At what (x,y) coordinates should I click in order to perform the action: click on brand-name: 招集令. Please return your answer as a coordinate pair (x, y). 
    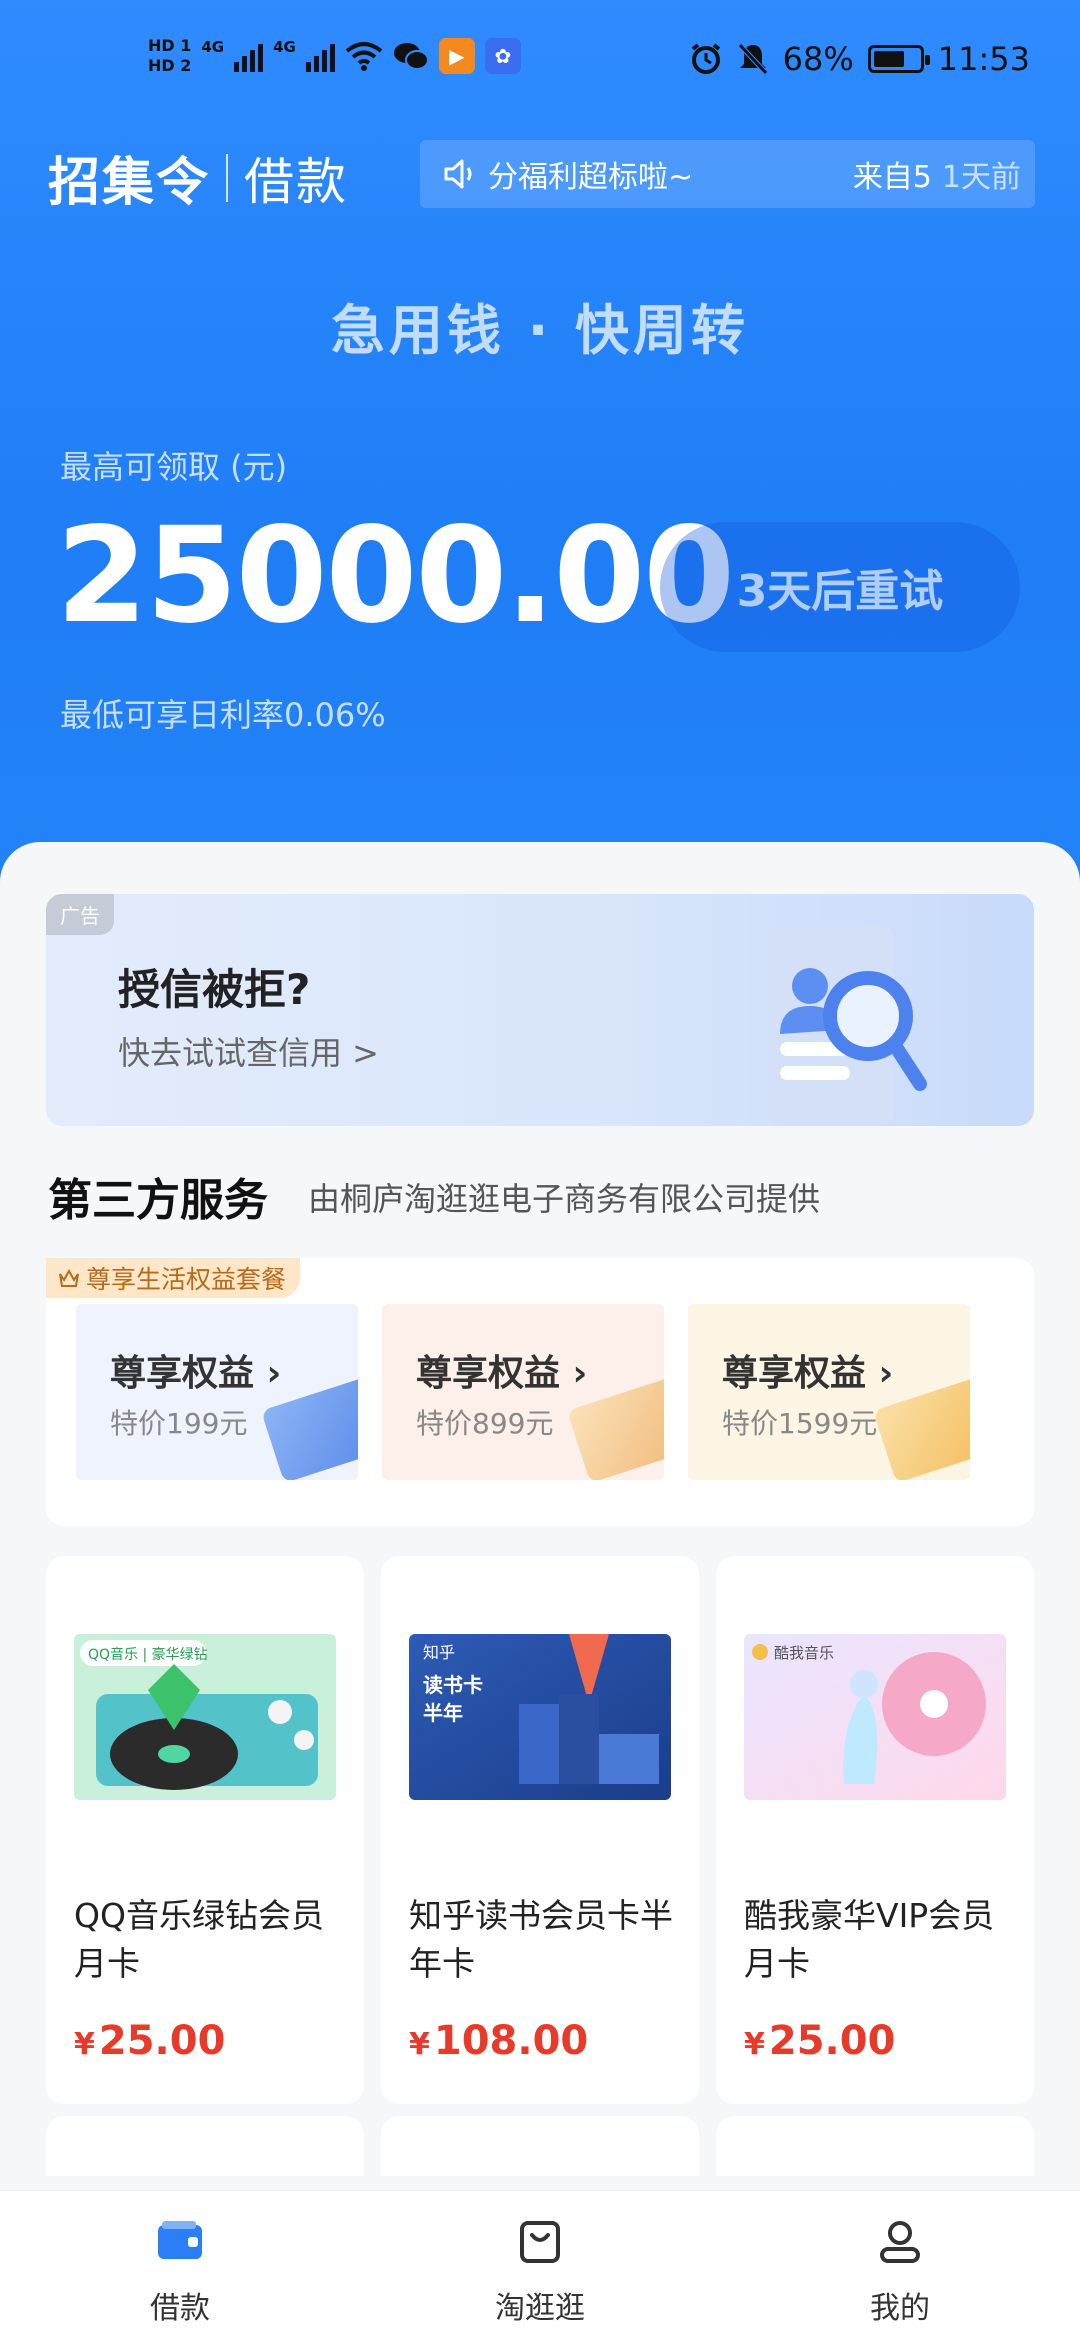
    Looking at the image, I should click on (129, 183).